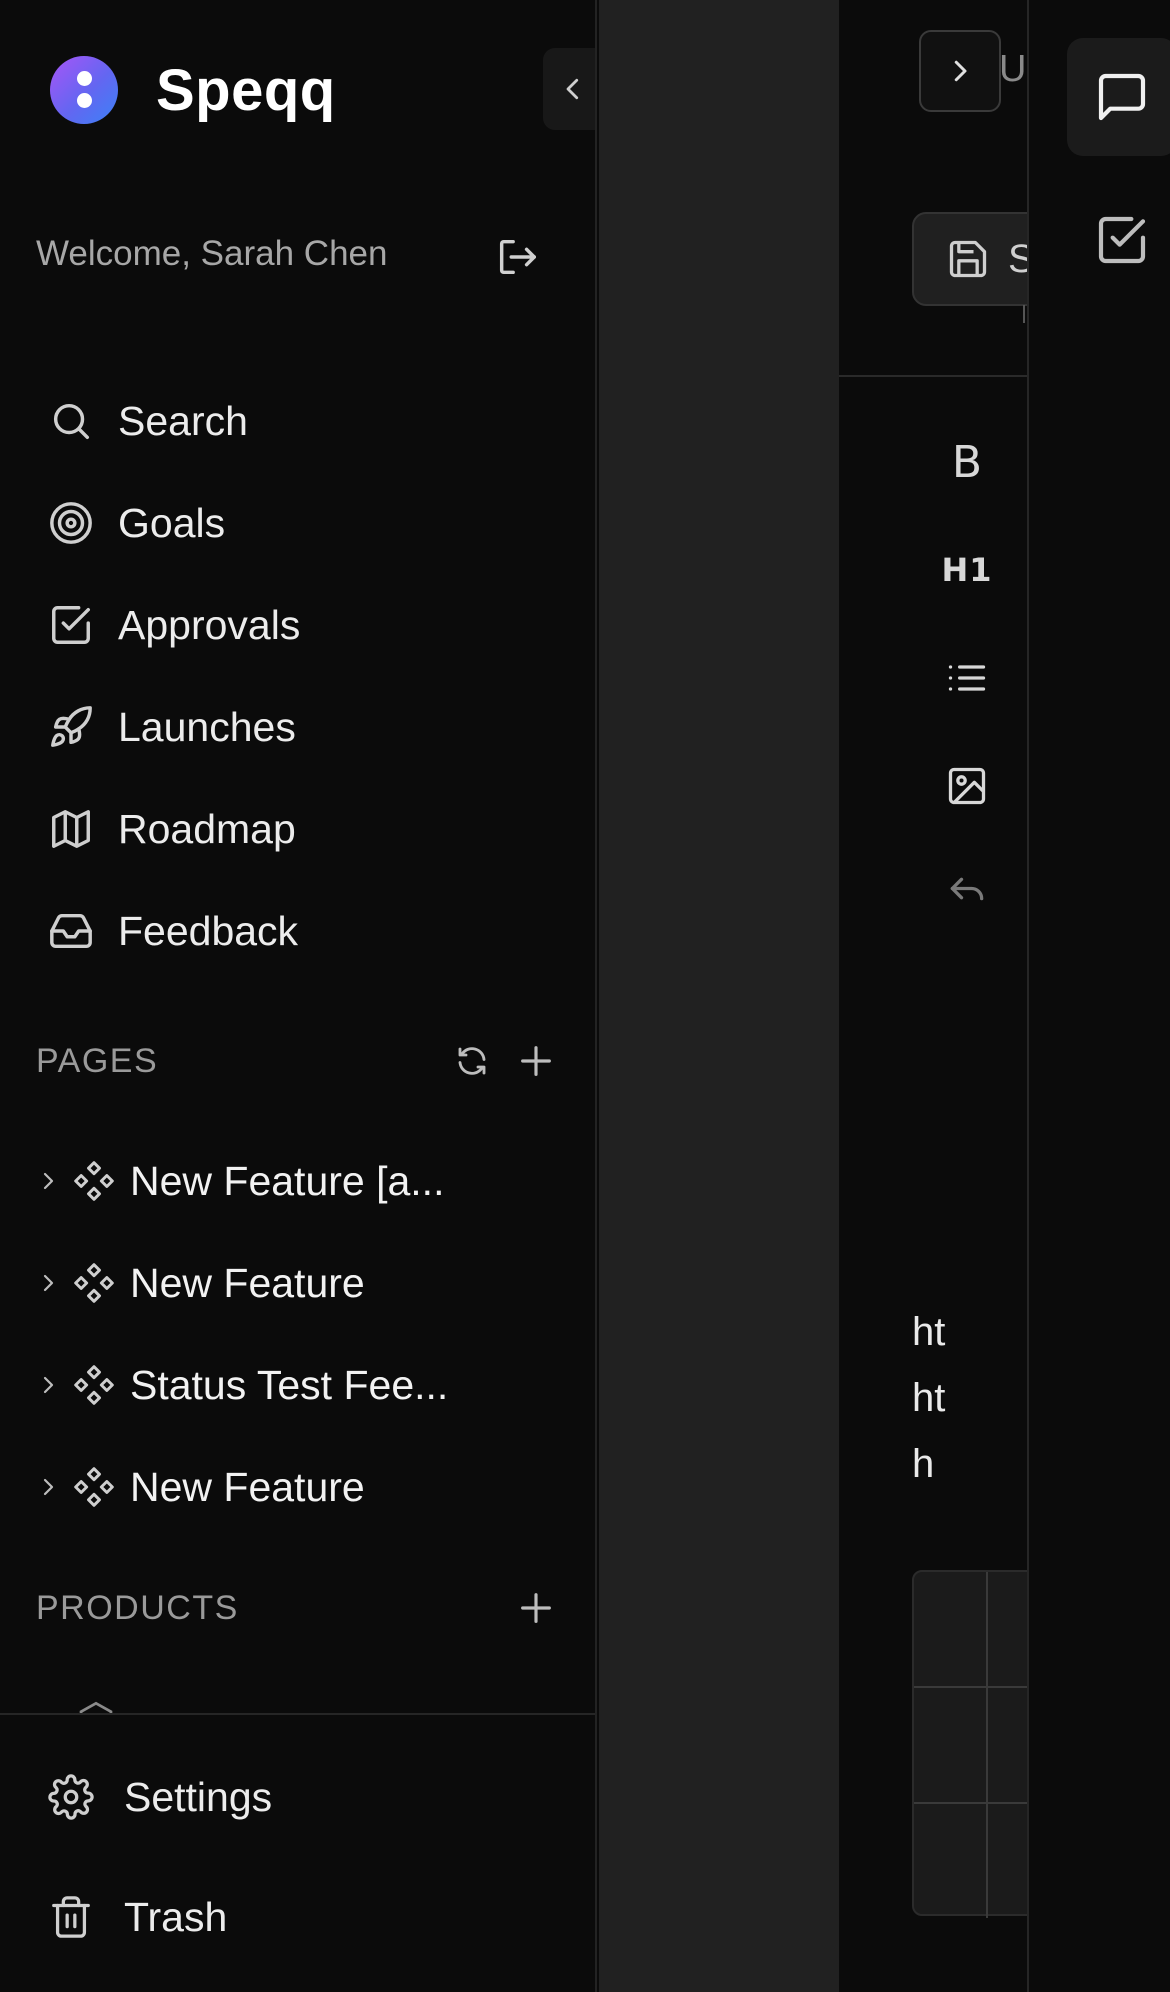 The width and height of the screenshot is (1170, 1992). Describe the element at coordinates (296, 1061) in the screenshot. I see `pages-section-header: PAGES` at that location.